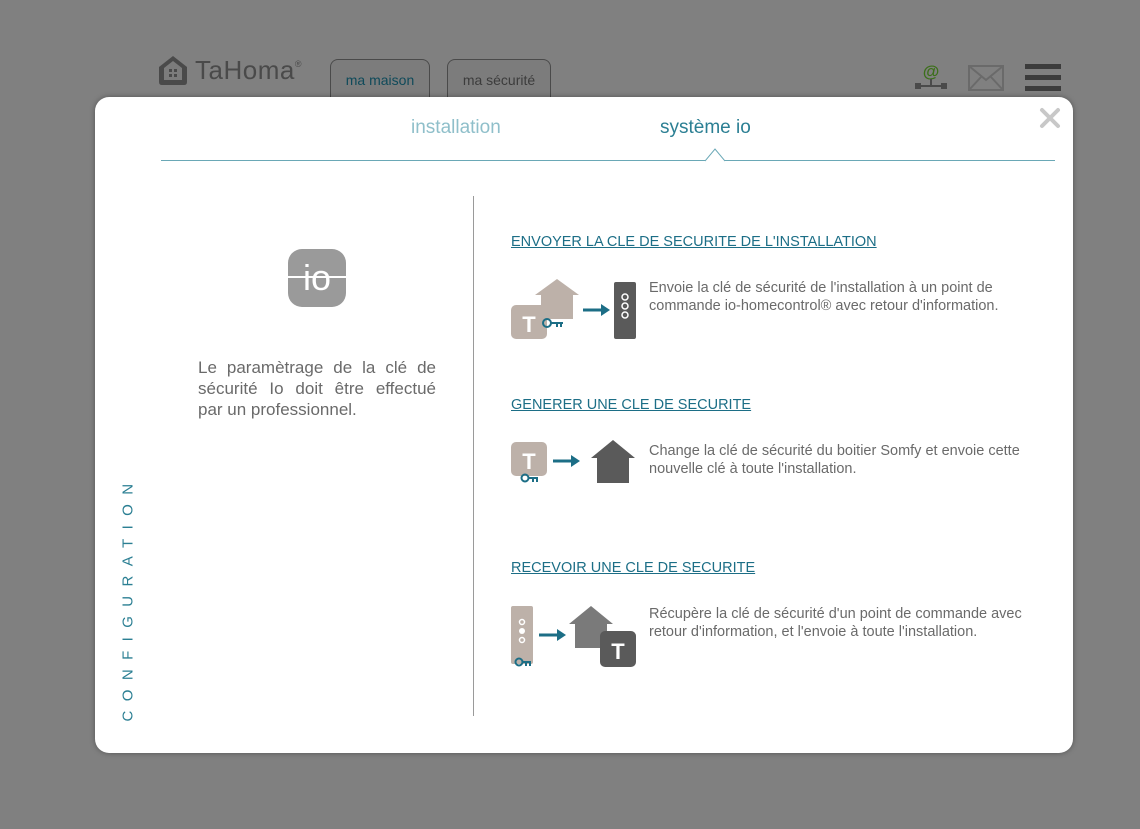  Describe the element at coordinates (380, 79) in the screenshot. I see `tab-ma-maison: ma maison` at that location.